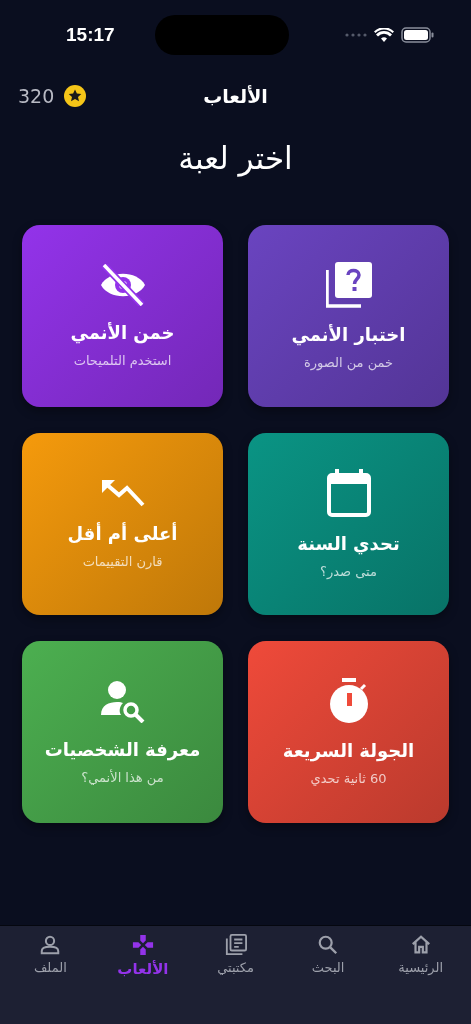 The height and width of the screenshot is (1024, 471). What do you see at coordinates (384, 35) in the screenshot?
I see `wifi-icon` at bounding box center [384, 35].